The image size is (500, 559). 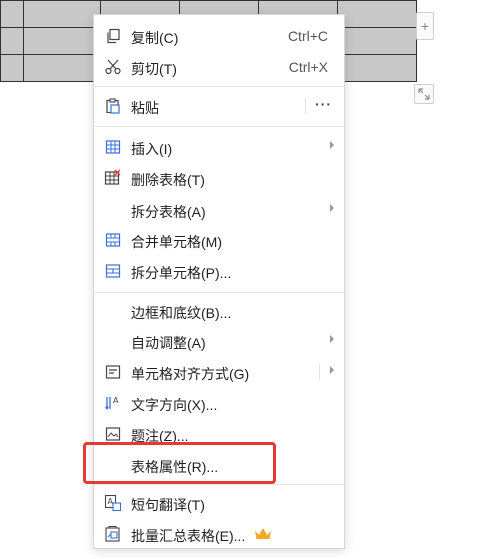 I want to click on menu-item-label: 复制(C), so click(x=155, y=38).